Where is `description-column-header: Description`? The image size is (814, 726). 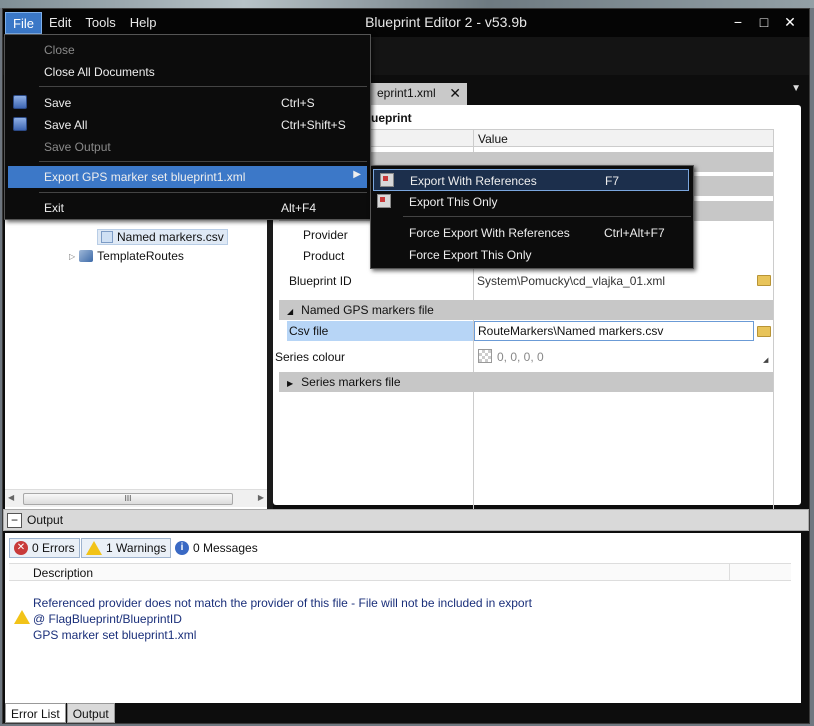
description-column-header: Description is located at coordinates (400, 572).